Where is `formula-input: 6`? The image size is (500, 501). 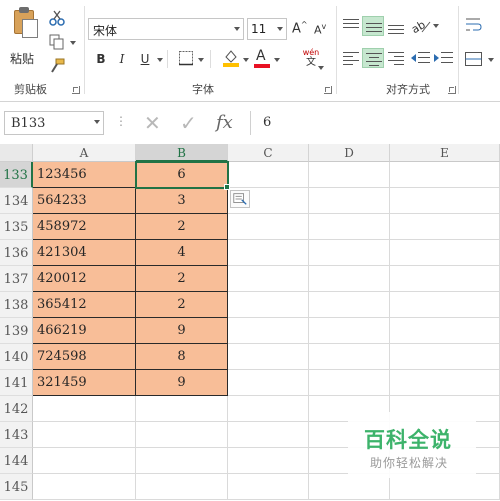
formula-input: 6 is located at coordinates (373, 123).